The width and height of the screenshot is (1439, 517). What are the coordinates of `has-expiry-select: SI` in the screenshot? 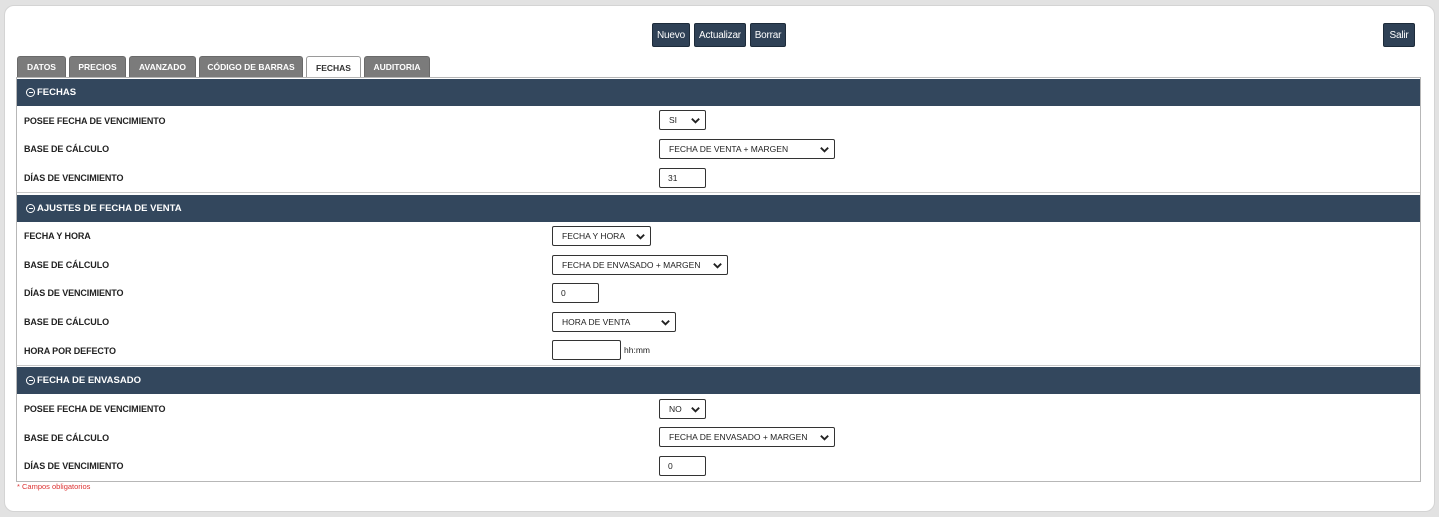 It's located at (682, 120).